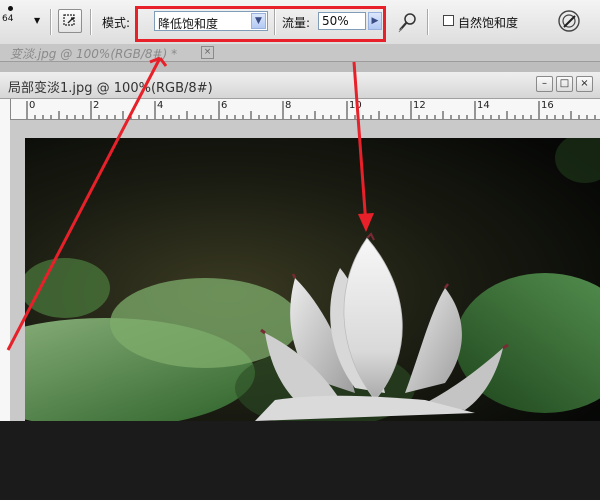 Image resolution: width=600 pixels, height=500 pixels. What do you see at coordinates (288, 105) in the screenshot?
I see `ruler-label: 8` at bounding box center [288, 105].